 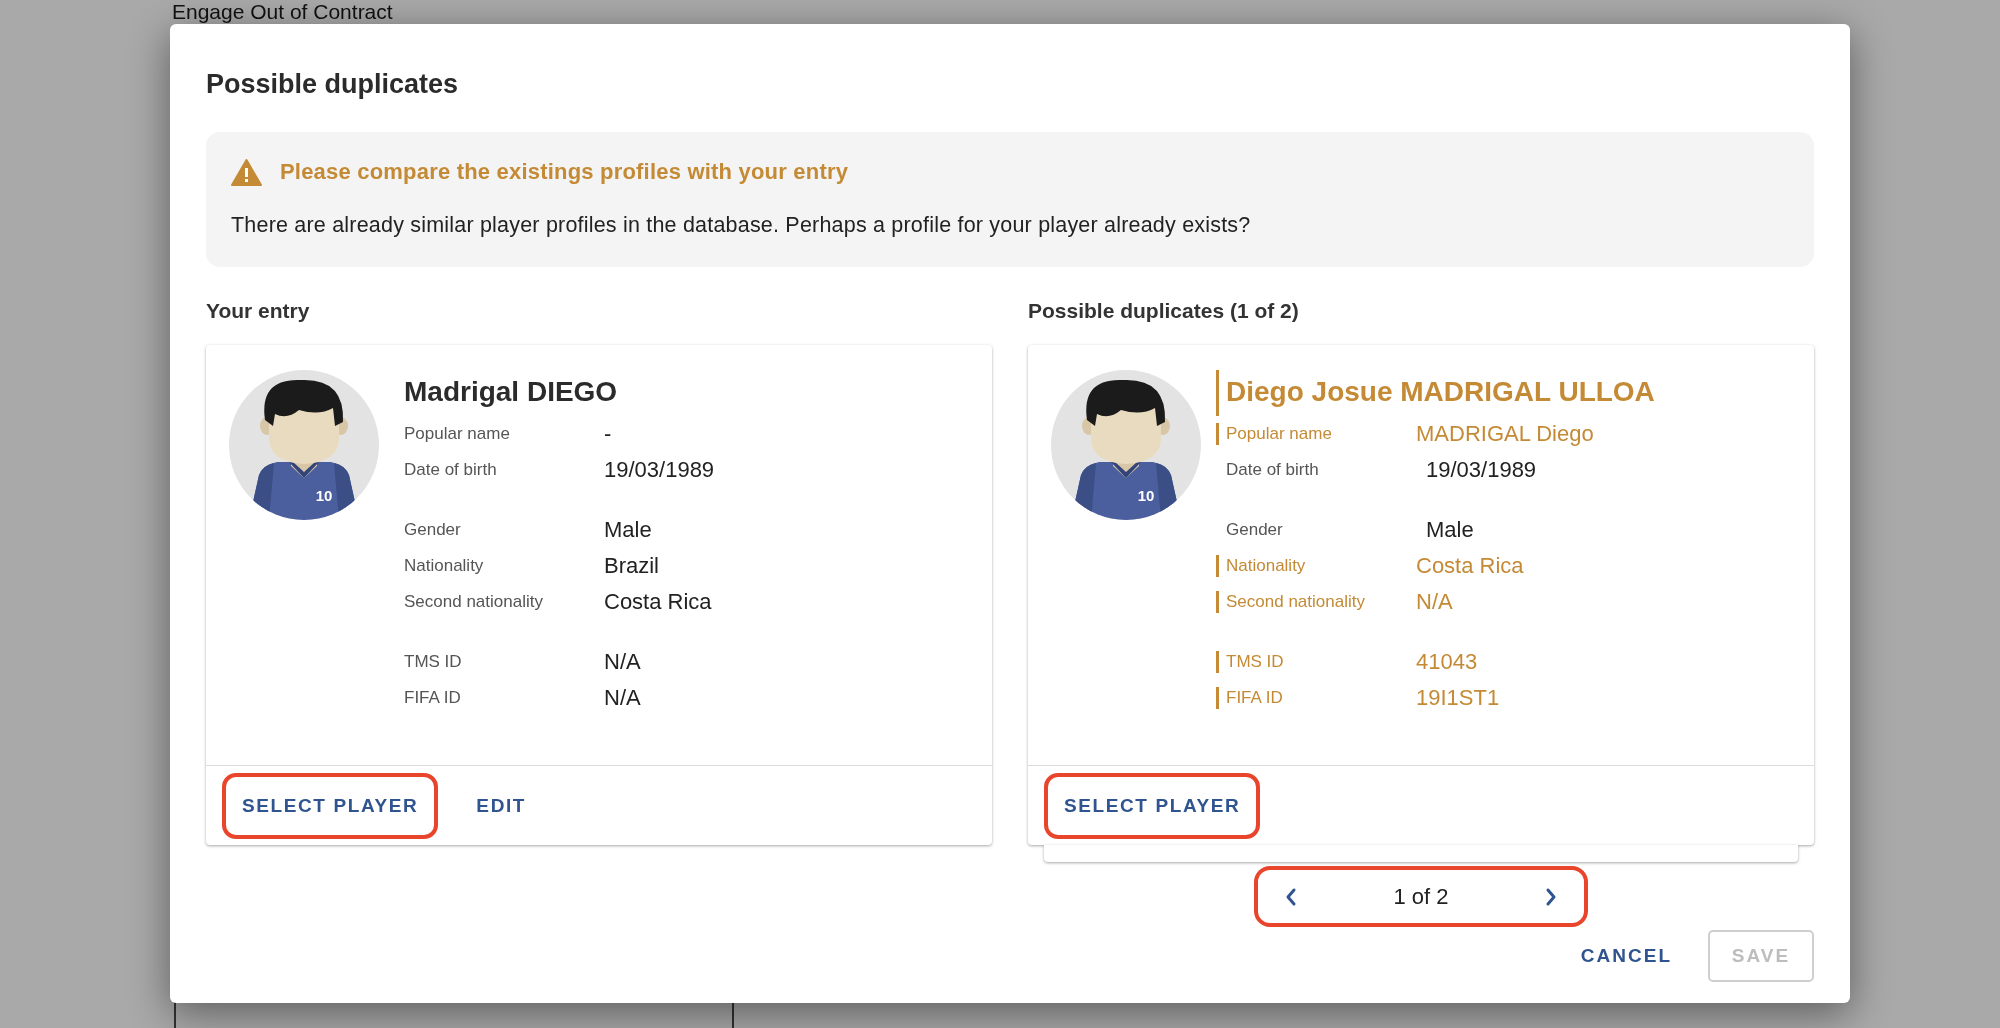 I want to click on field-value: 19I1ST1, so click(x=1458, y=698).